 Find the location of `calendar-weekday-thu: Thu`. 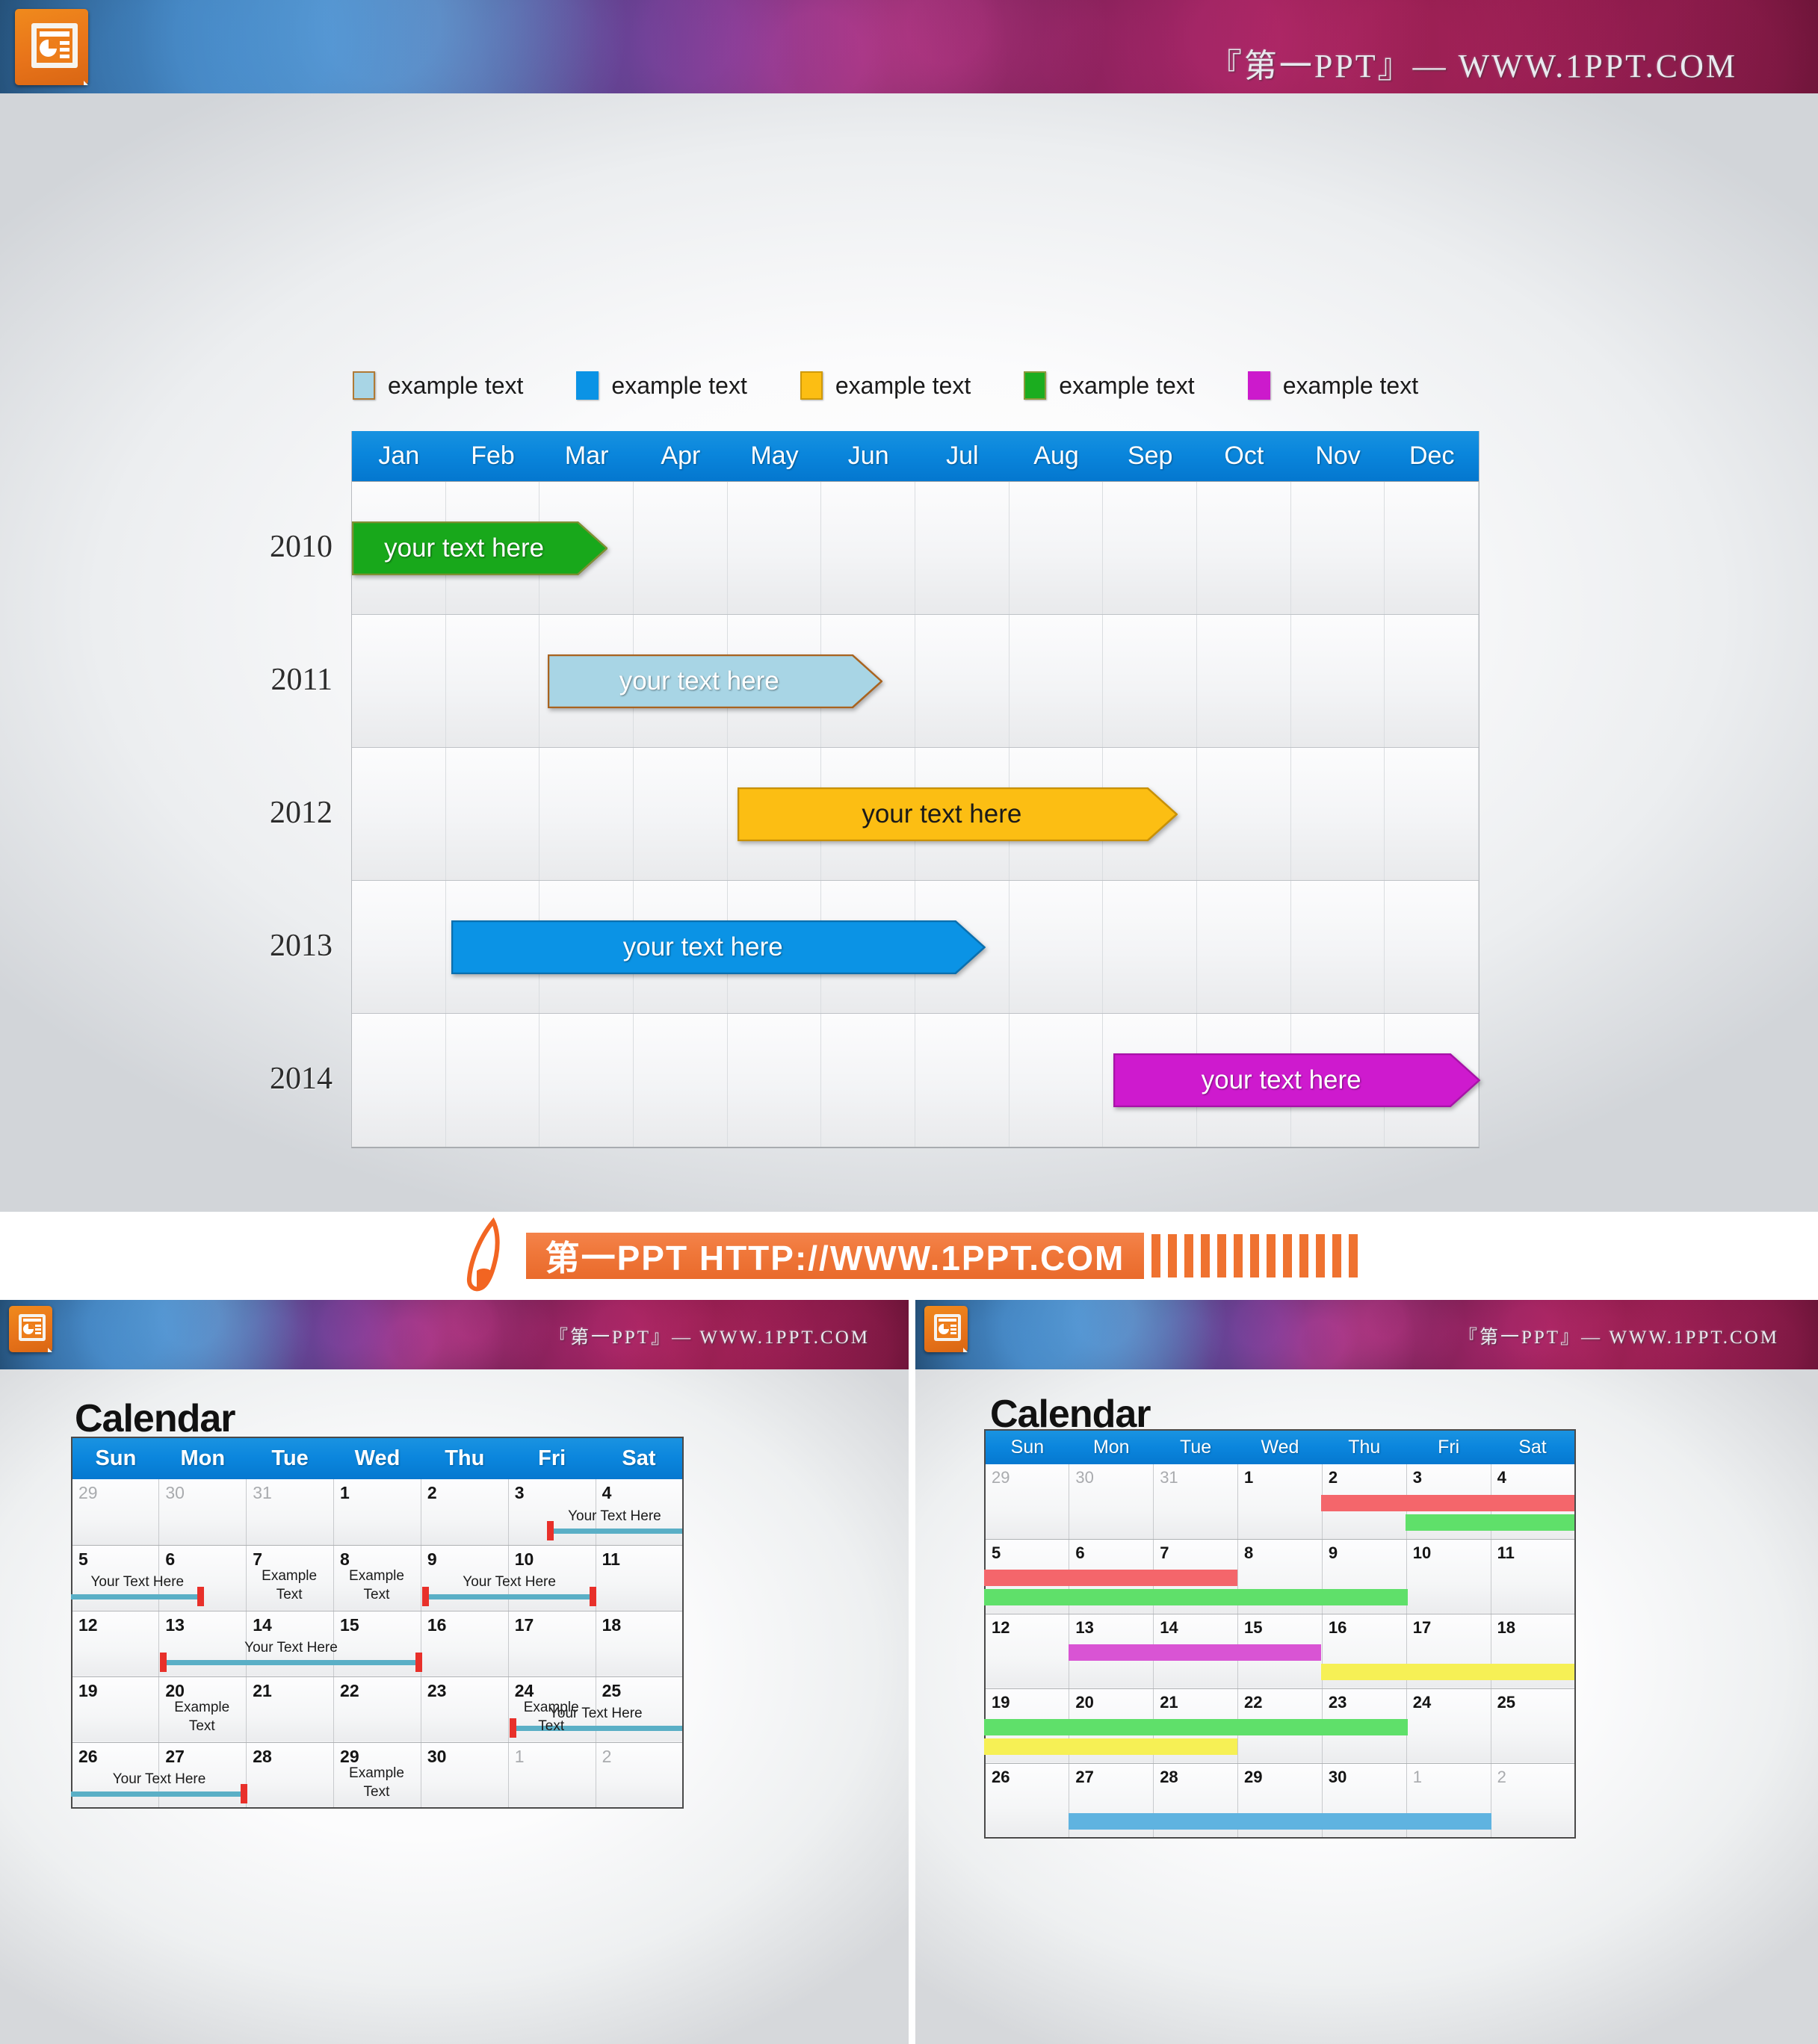

calendar-weekday-thu: Thu is located at coordinates (1364, 1447).